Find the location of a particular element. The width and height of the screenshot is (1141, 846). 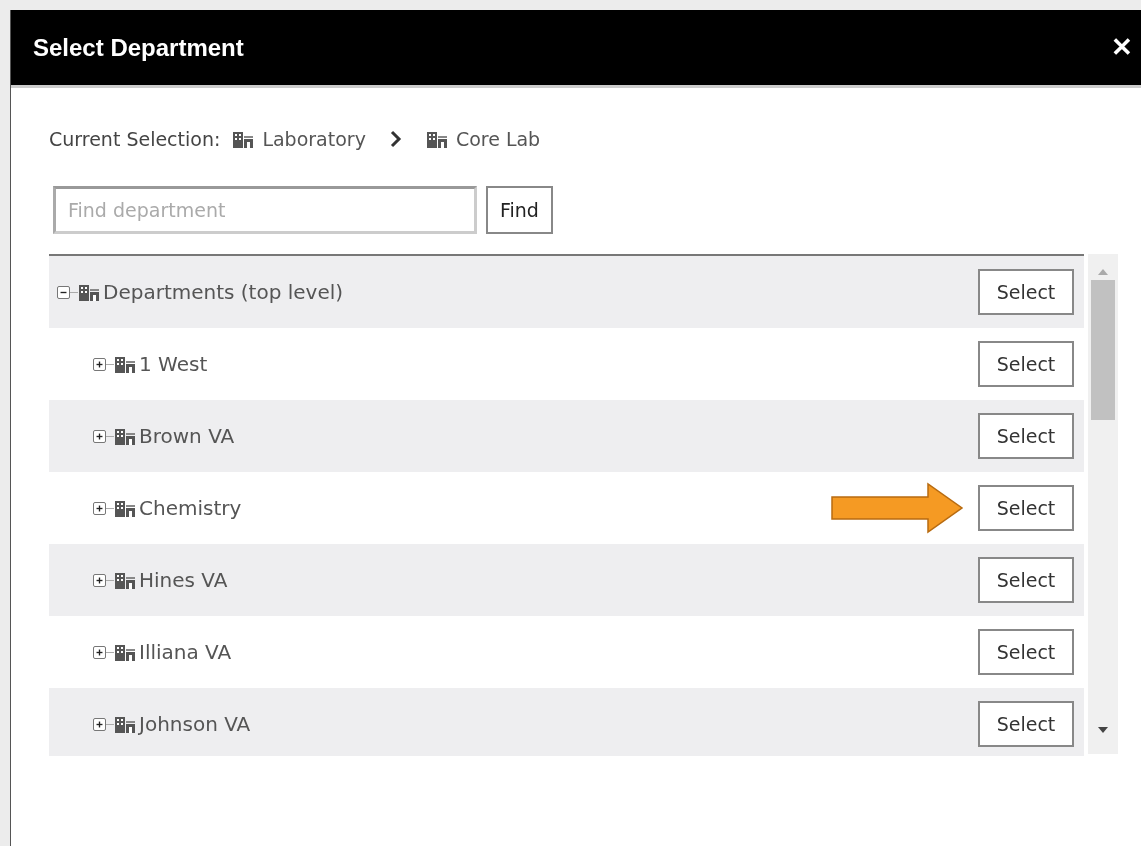

tree-item-label: Chemistry is located at coordinates (190, 508).